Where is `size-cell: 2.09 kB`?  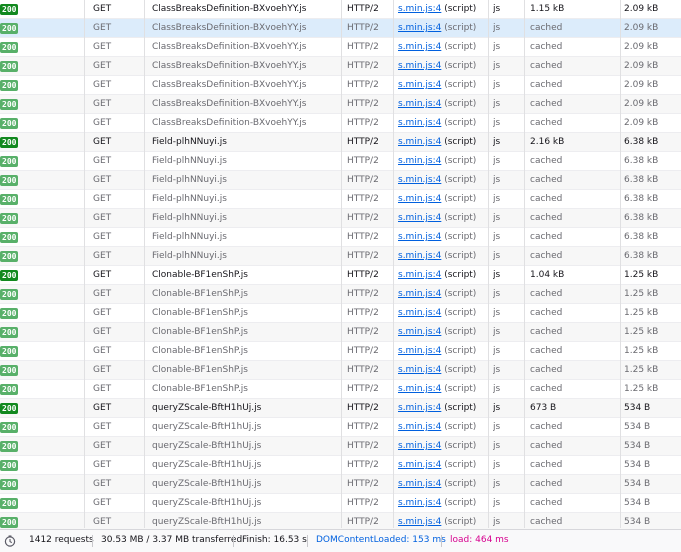
size-cell: 2.09 kB is located at coordinates (641, 9).